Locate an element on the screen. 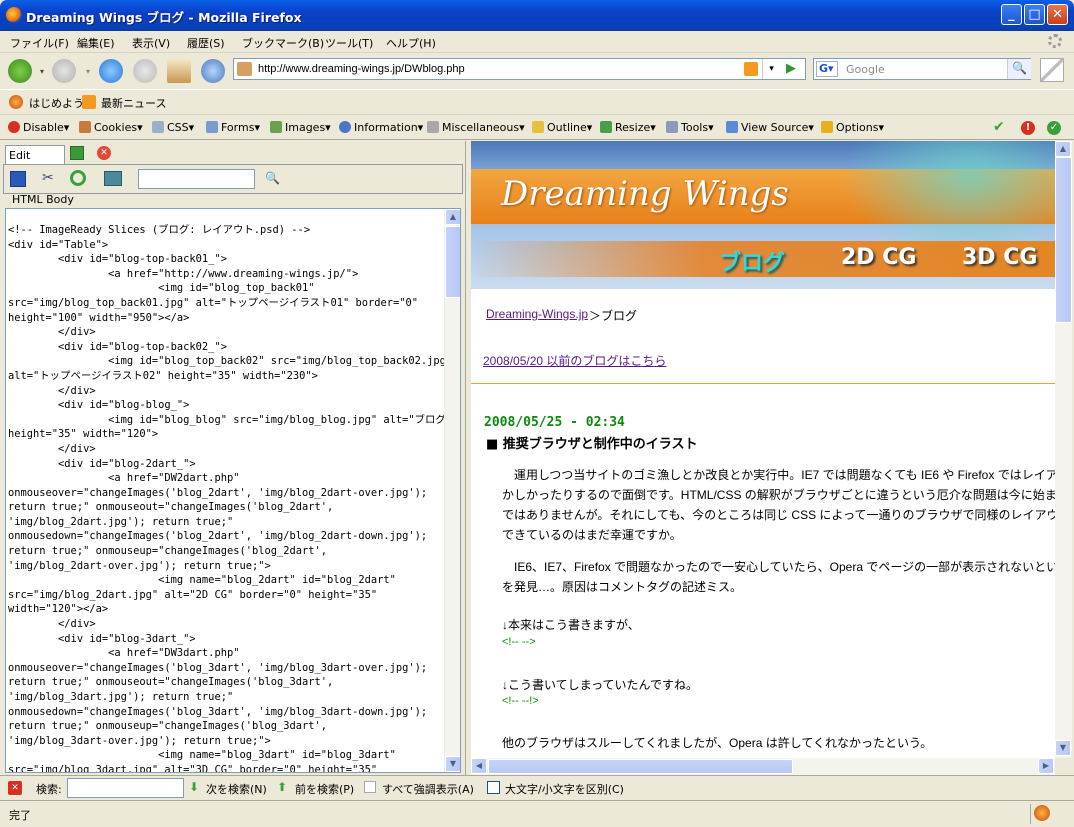  status-ok-icon: ✓ is located at coordinates (1054, 128).